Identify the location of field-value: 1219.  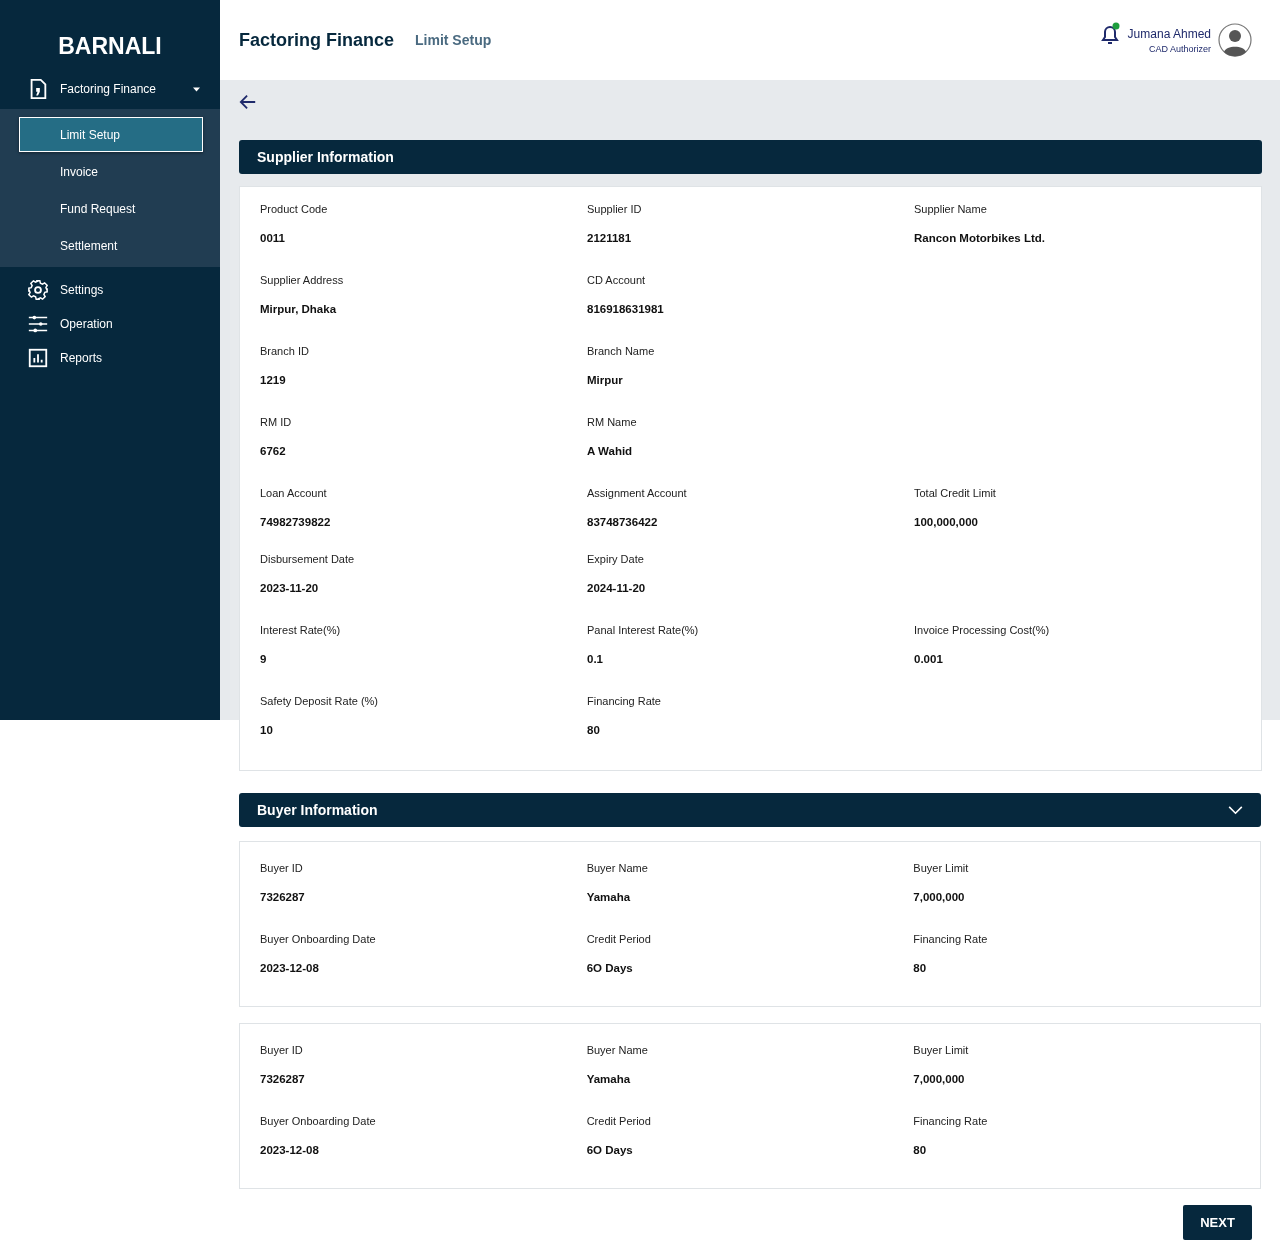
(273, 380).